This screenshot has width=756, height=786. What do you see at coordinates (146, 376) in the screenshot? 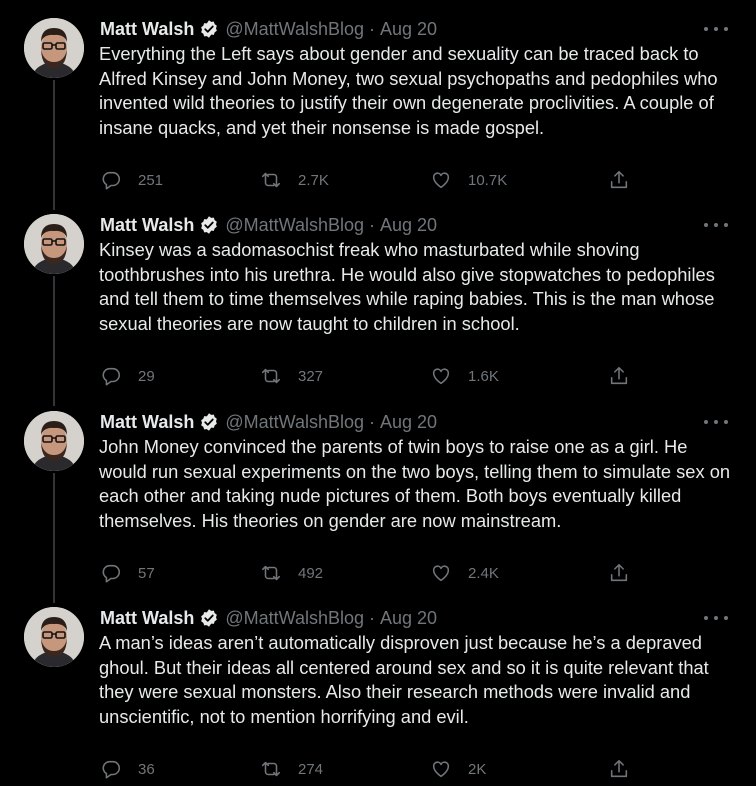
I see `reply-count: 29` at bounding box center [146, 376].